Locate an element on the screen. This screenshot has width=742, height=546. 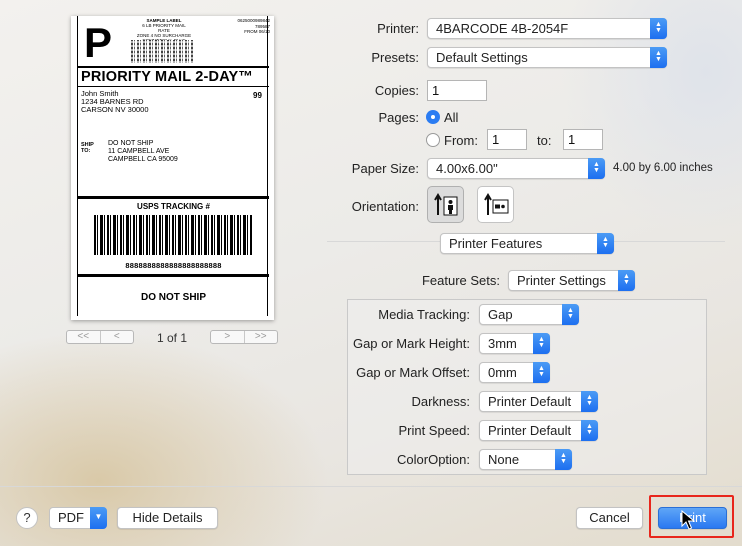
pages-all-radio is located at coordinates (433, 117).